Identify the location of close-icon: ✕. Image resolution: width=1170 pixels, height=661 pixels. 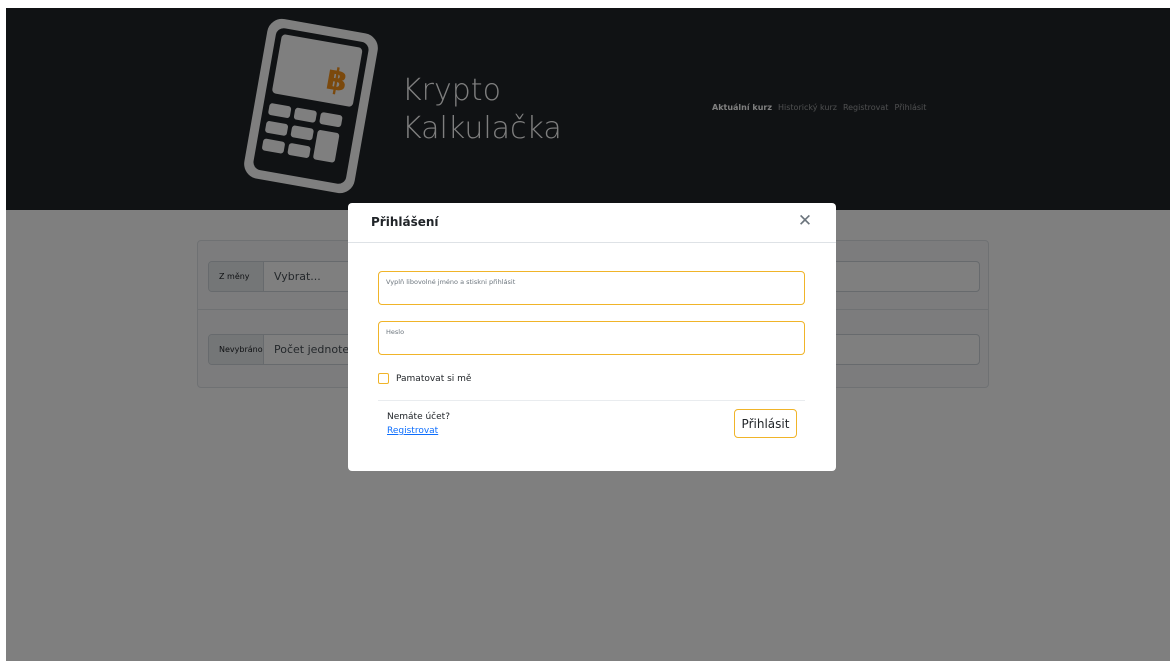
(805, 221).